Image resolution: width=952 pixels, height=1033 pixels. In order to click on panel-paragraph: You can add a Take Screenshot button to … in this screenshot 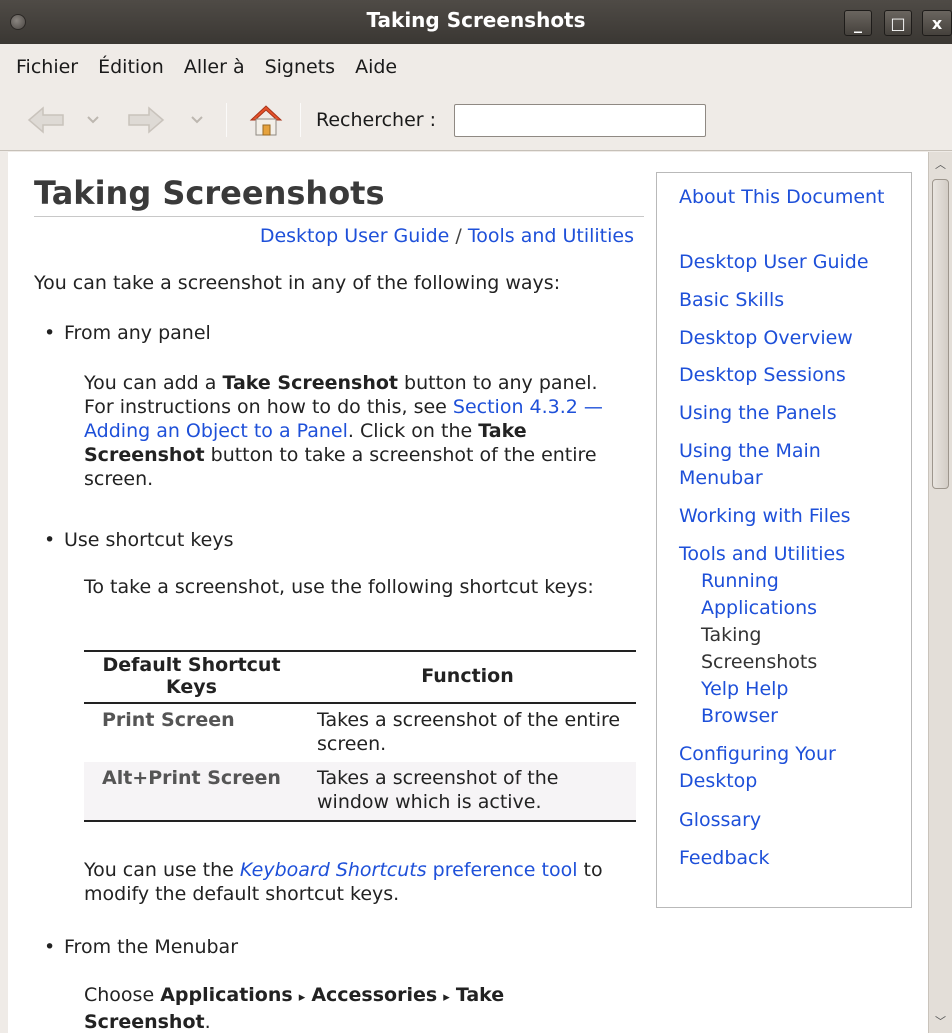, I will do `click(343, 431)`.